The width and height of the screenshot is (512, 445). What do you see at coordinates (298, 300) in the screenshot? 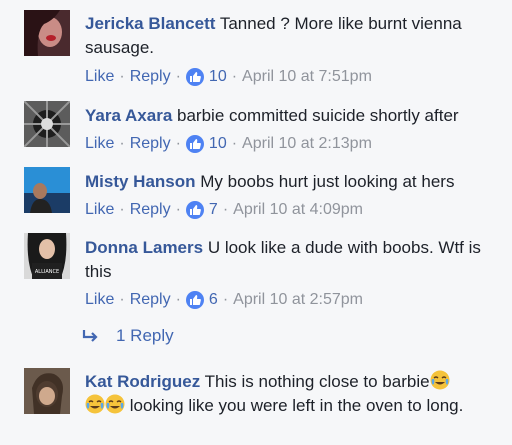
I see `timestamp: April 10 at 2:57pm` at bounding box center [298, 300].